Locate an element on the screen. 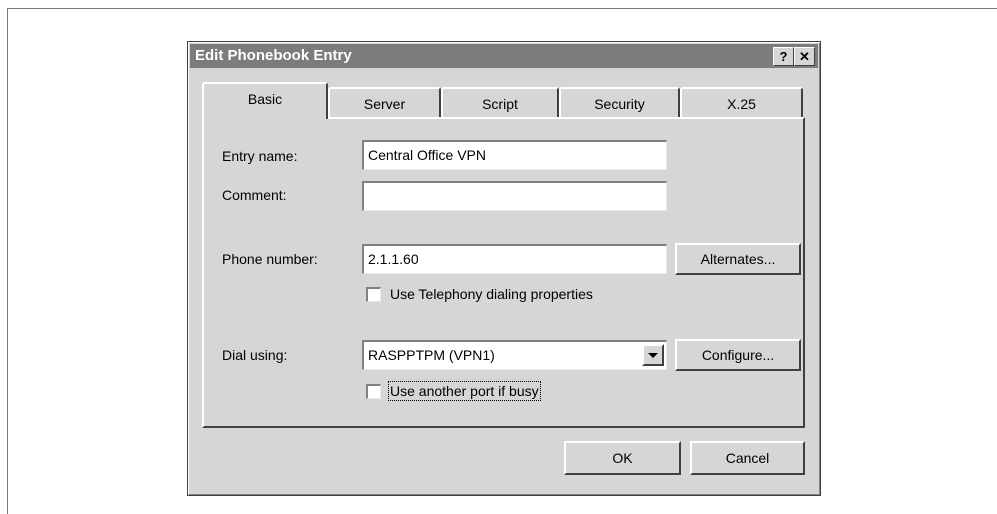  help-button: ? is located at coordinates (783, 56).